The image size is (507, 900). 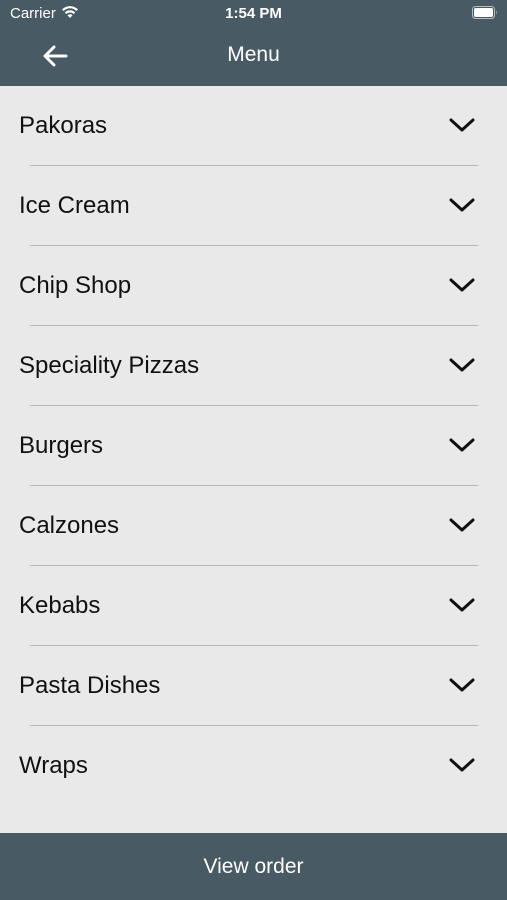 I want to click on menu-category-ice-cream: Ice Cream, so click(x=253, y=206).